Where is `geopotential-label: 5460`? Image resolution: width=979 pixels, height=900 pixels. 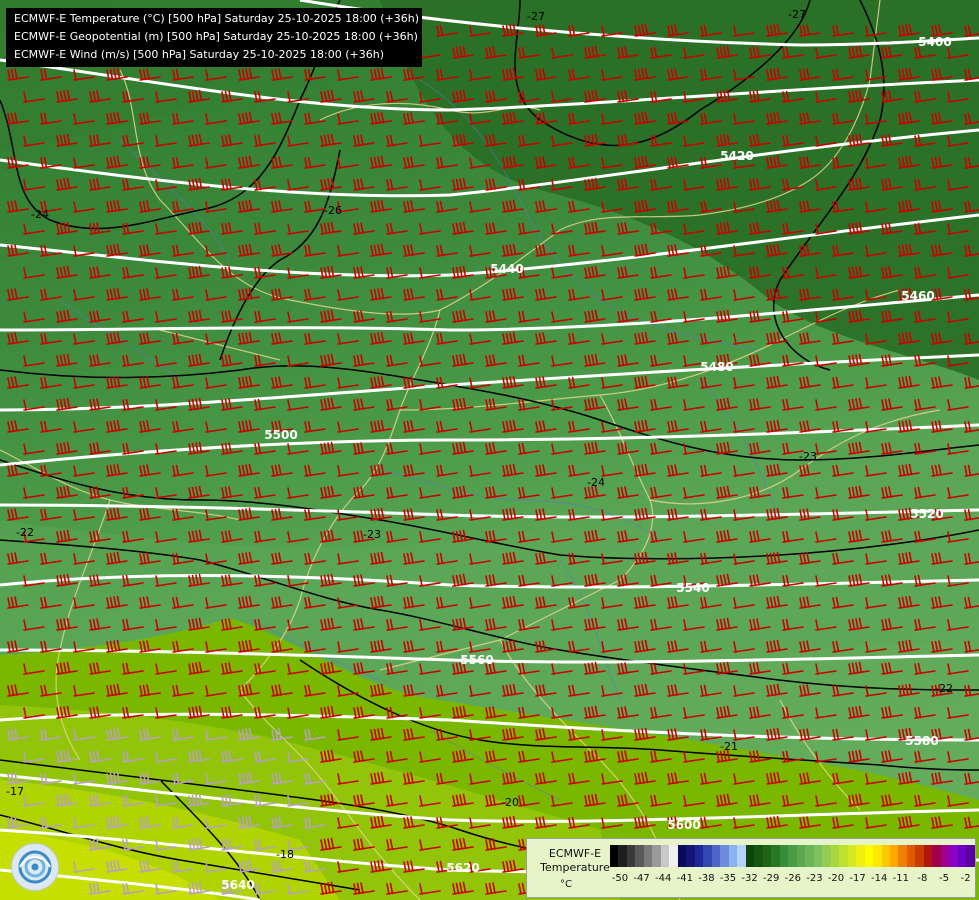 geopotential-label: 5460 is located at coordinates (917, 296).